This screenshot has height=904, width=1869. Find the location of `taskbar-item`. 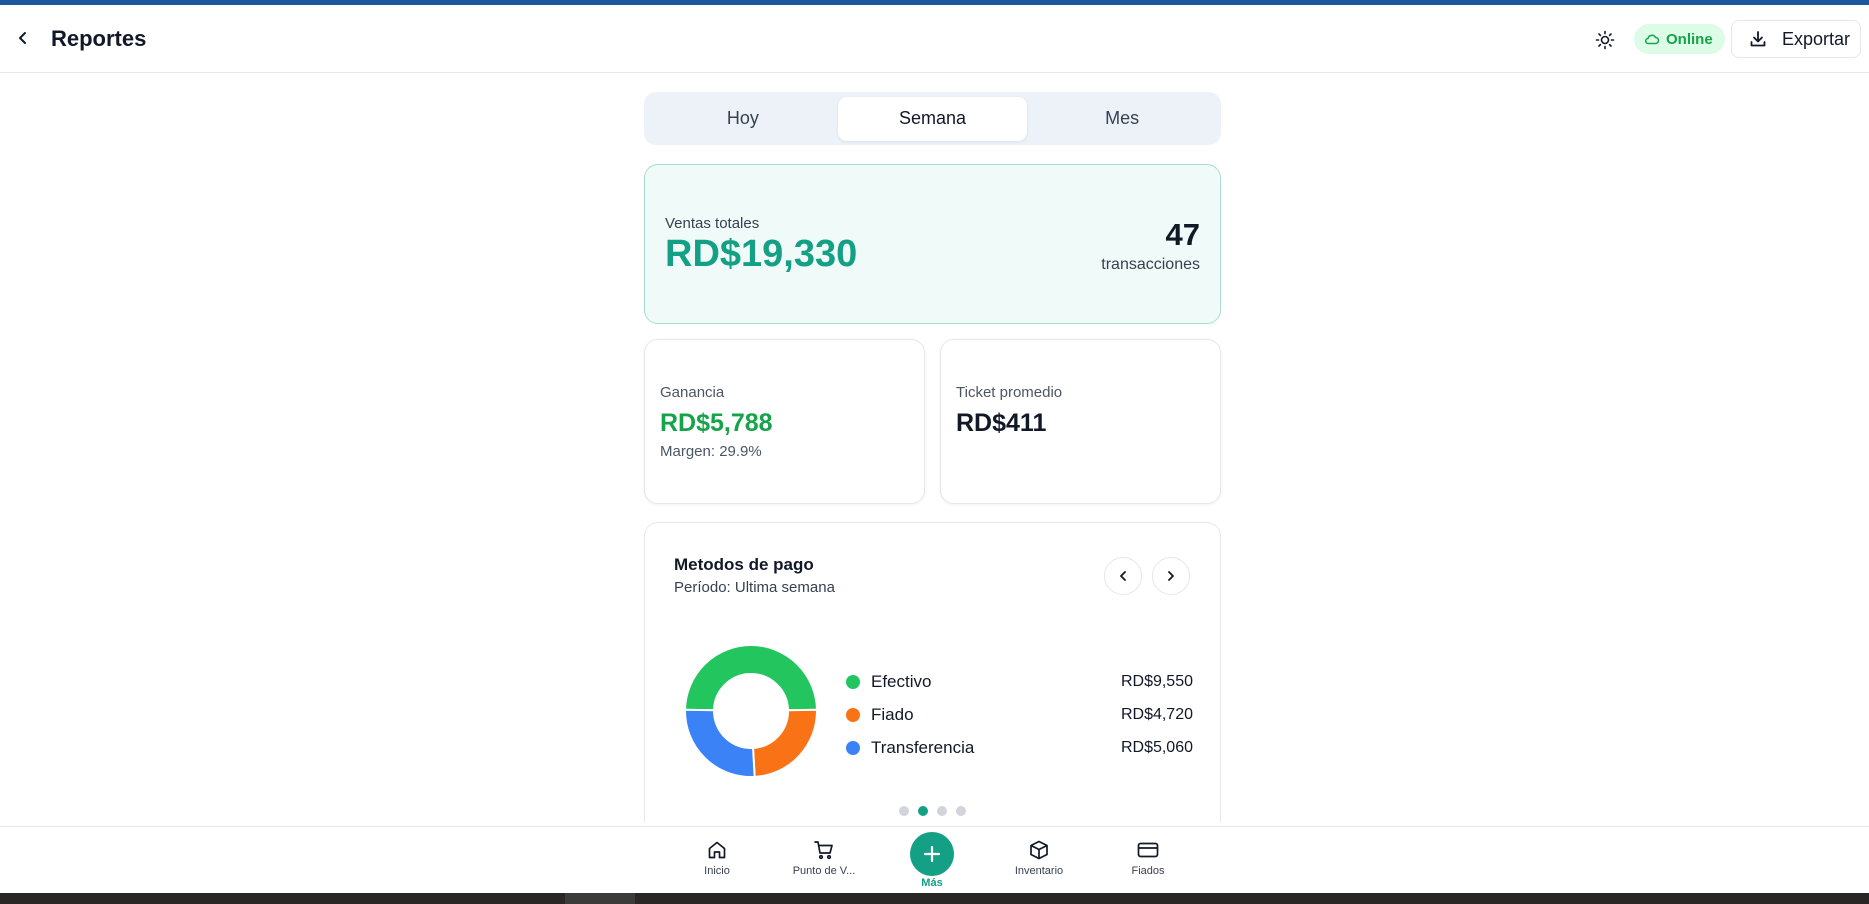

taskbar-item is located at coordinates (600, 898).